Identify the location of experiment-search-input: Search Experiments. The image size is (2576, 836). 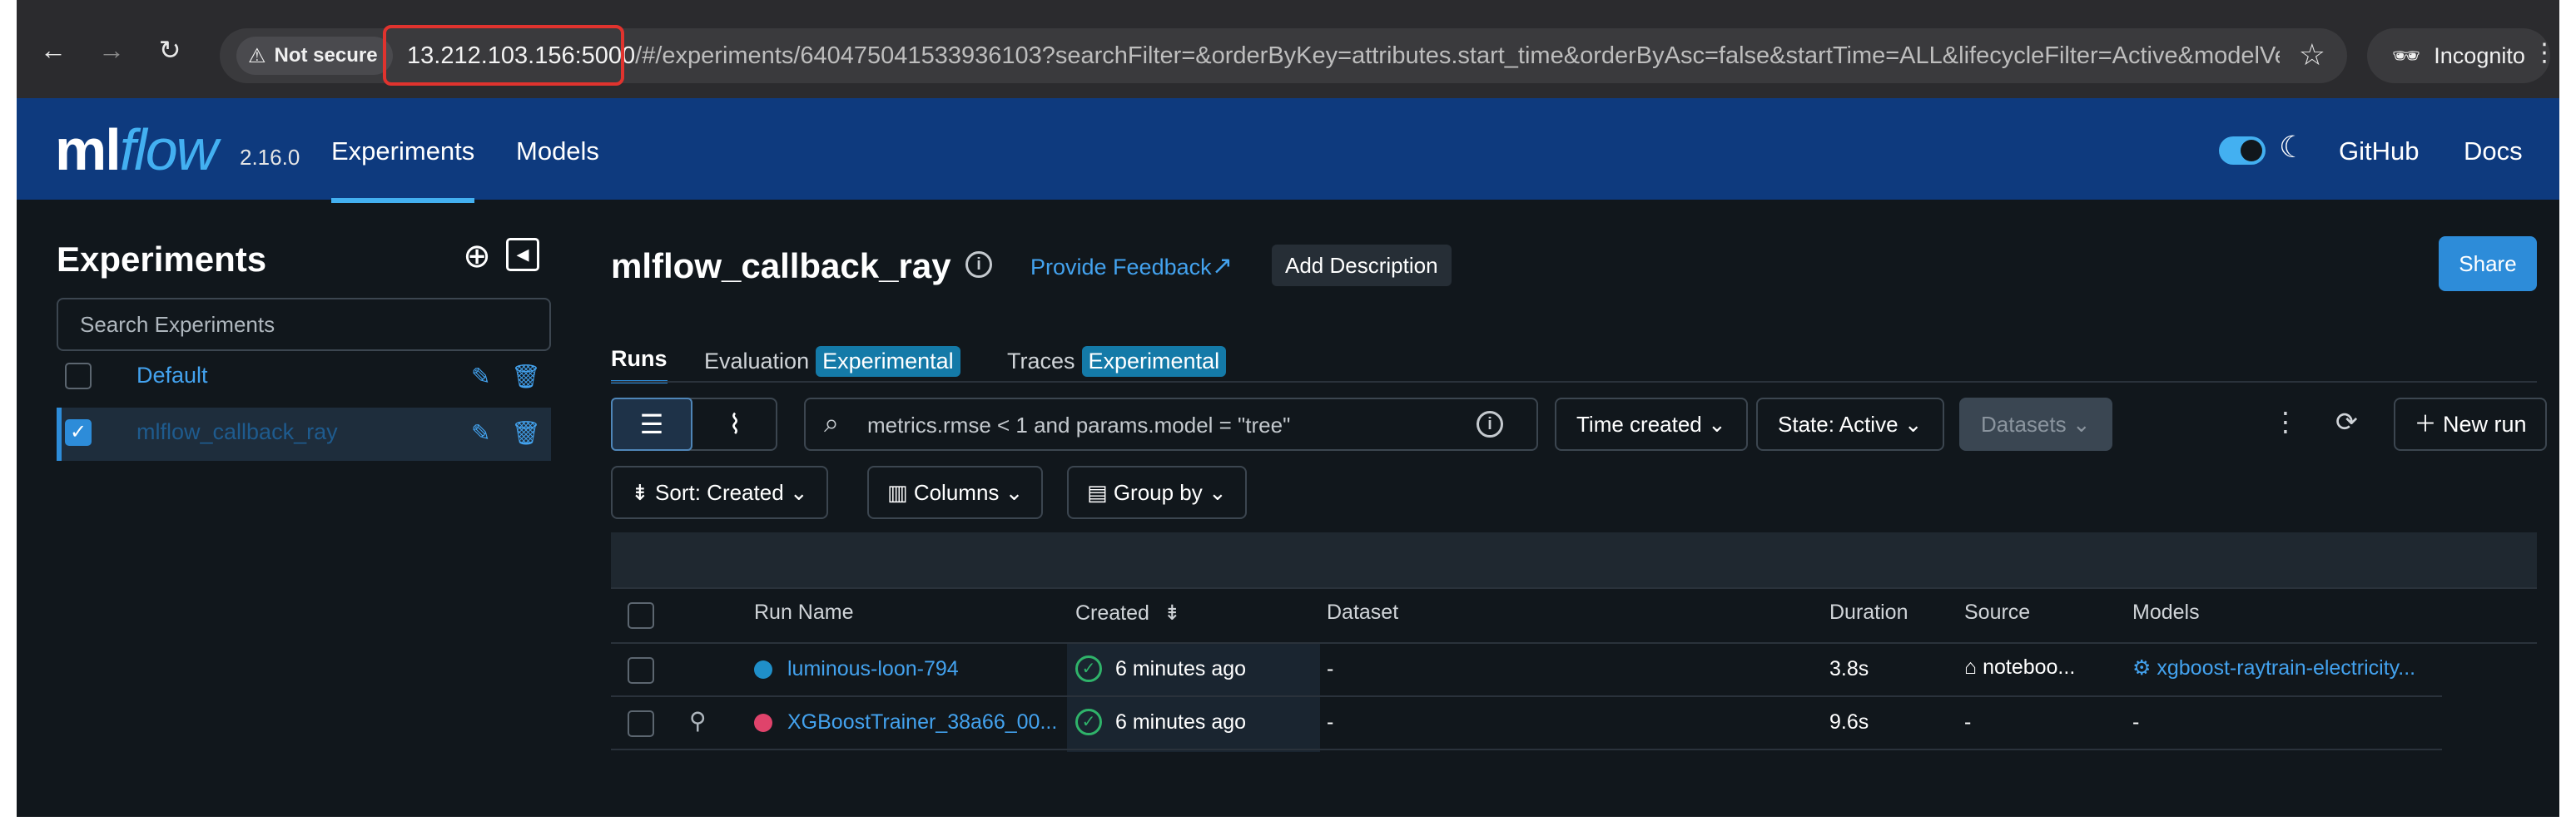
(304, 324).